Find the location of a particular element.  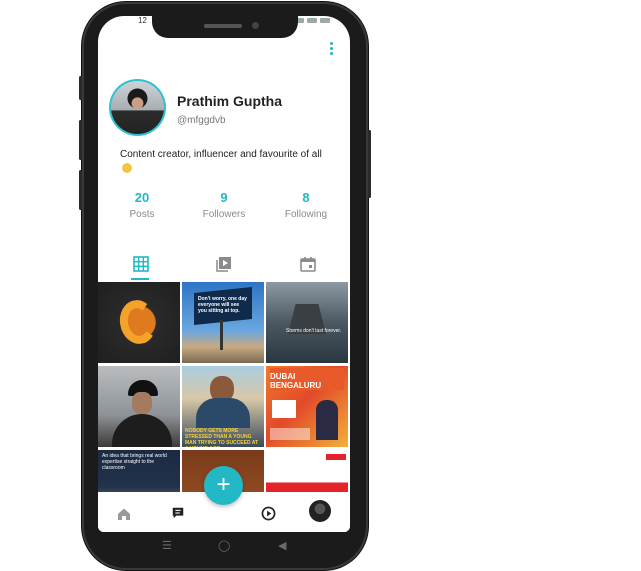

grid-icon is located at coordinates (141, 264).